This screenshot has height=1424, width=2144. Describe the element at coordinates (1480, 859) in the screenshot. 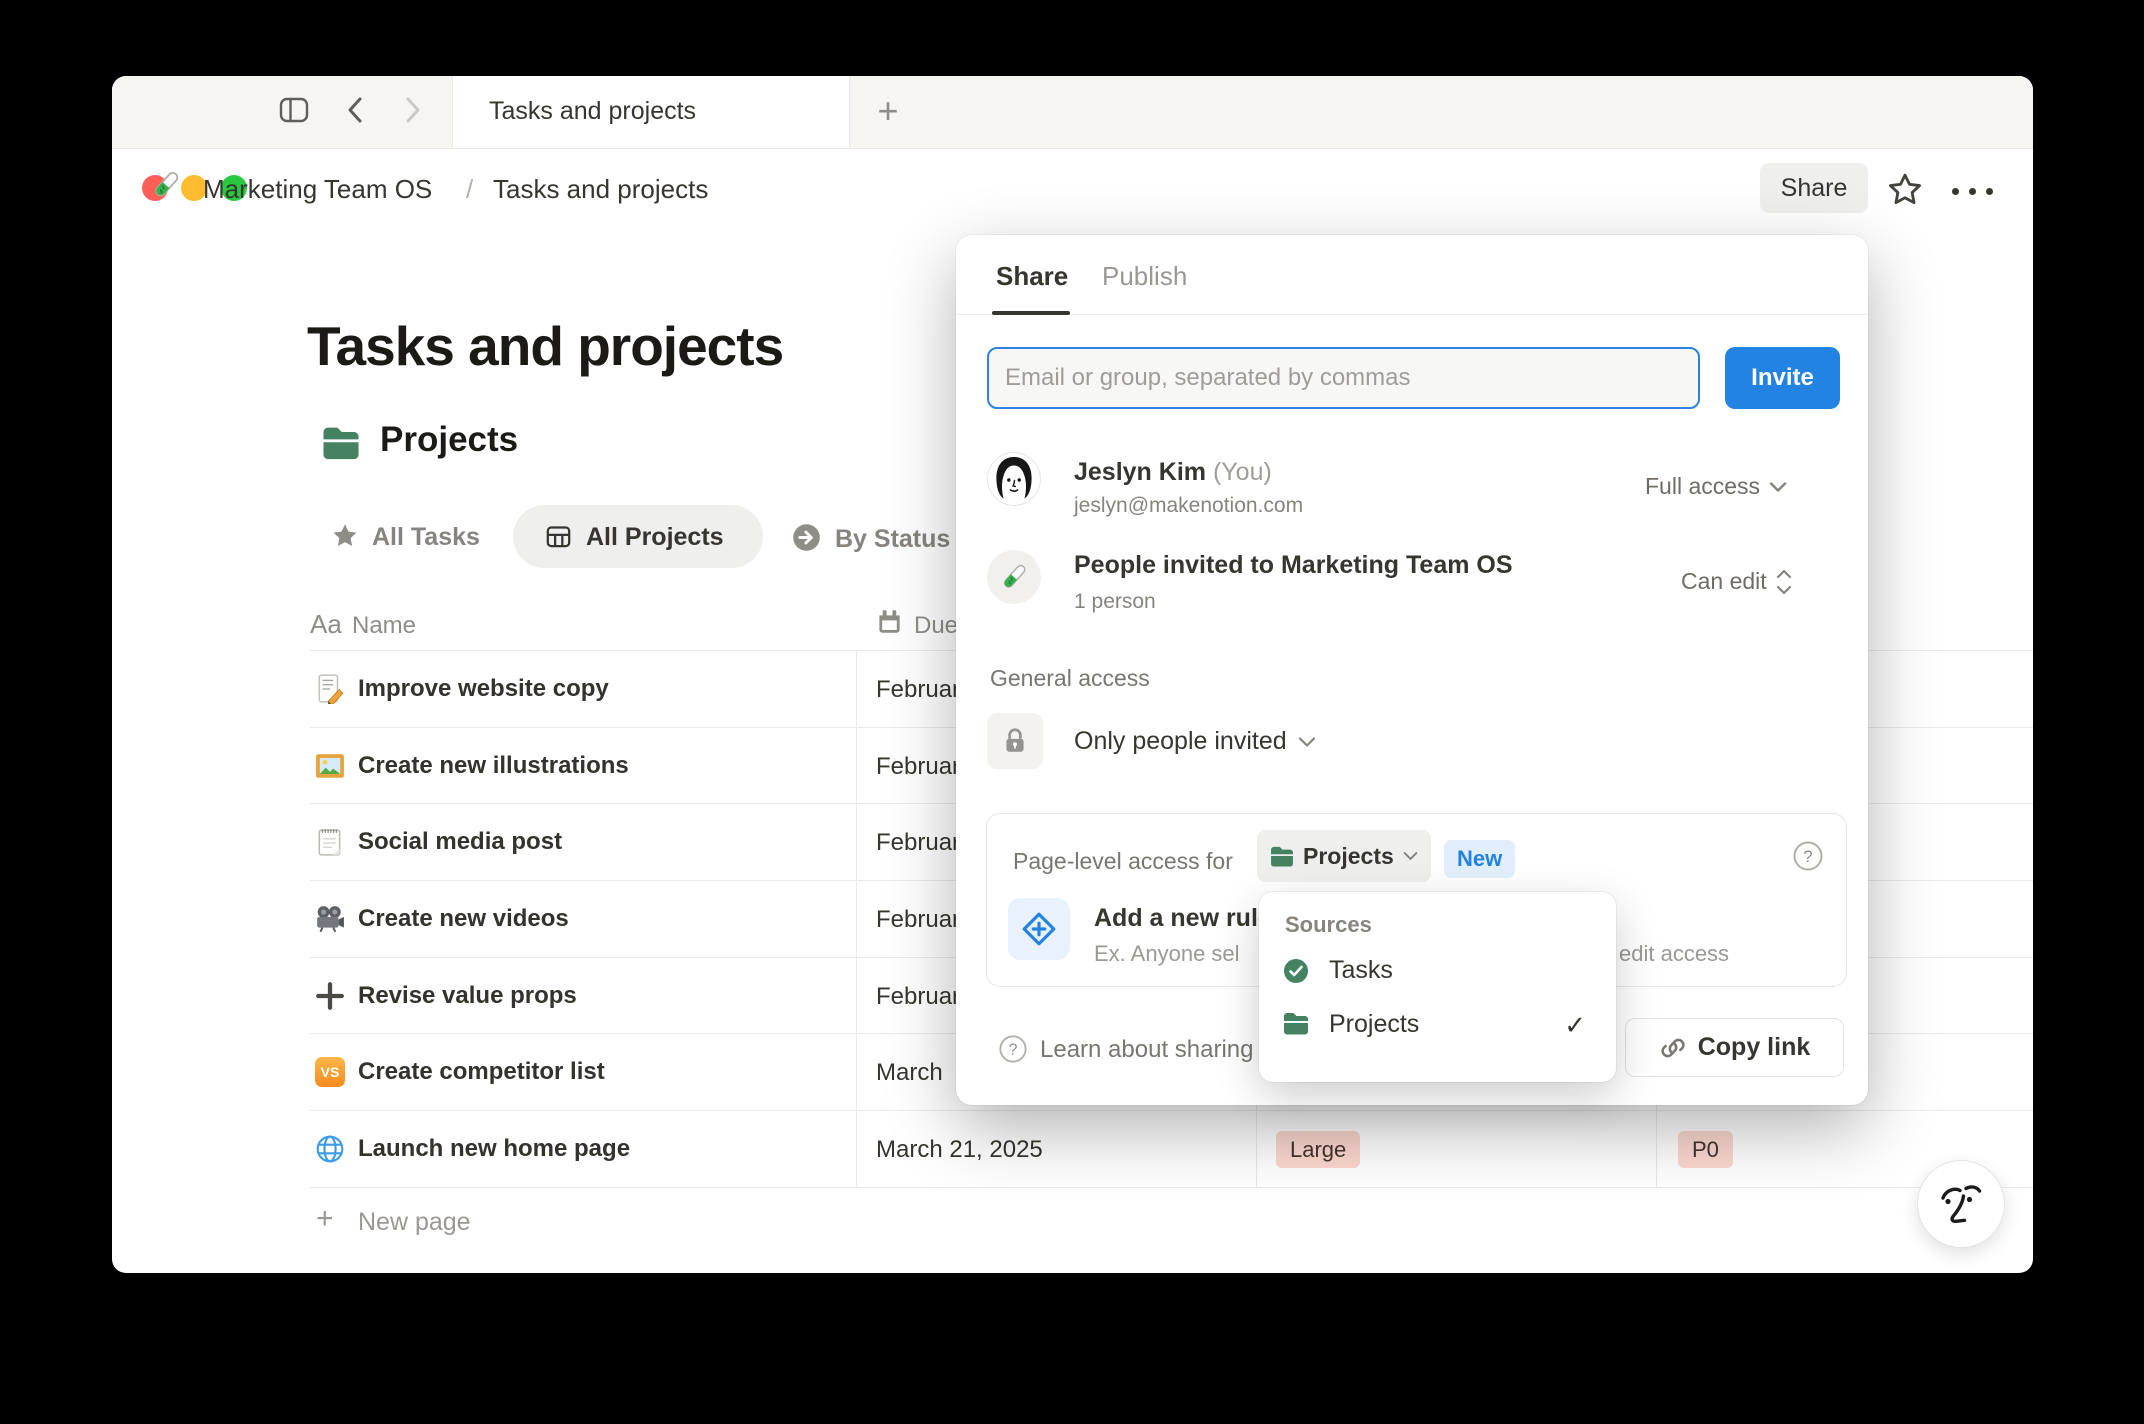

I see `new-badge: New` at that location.